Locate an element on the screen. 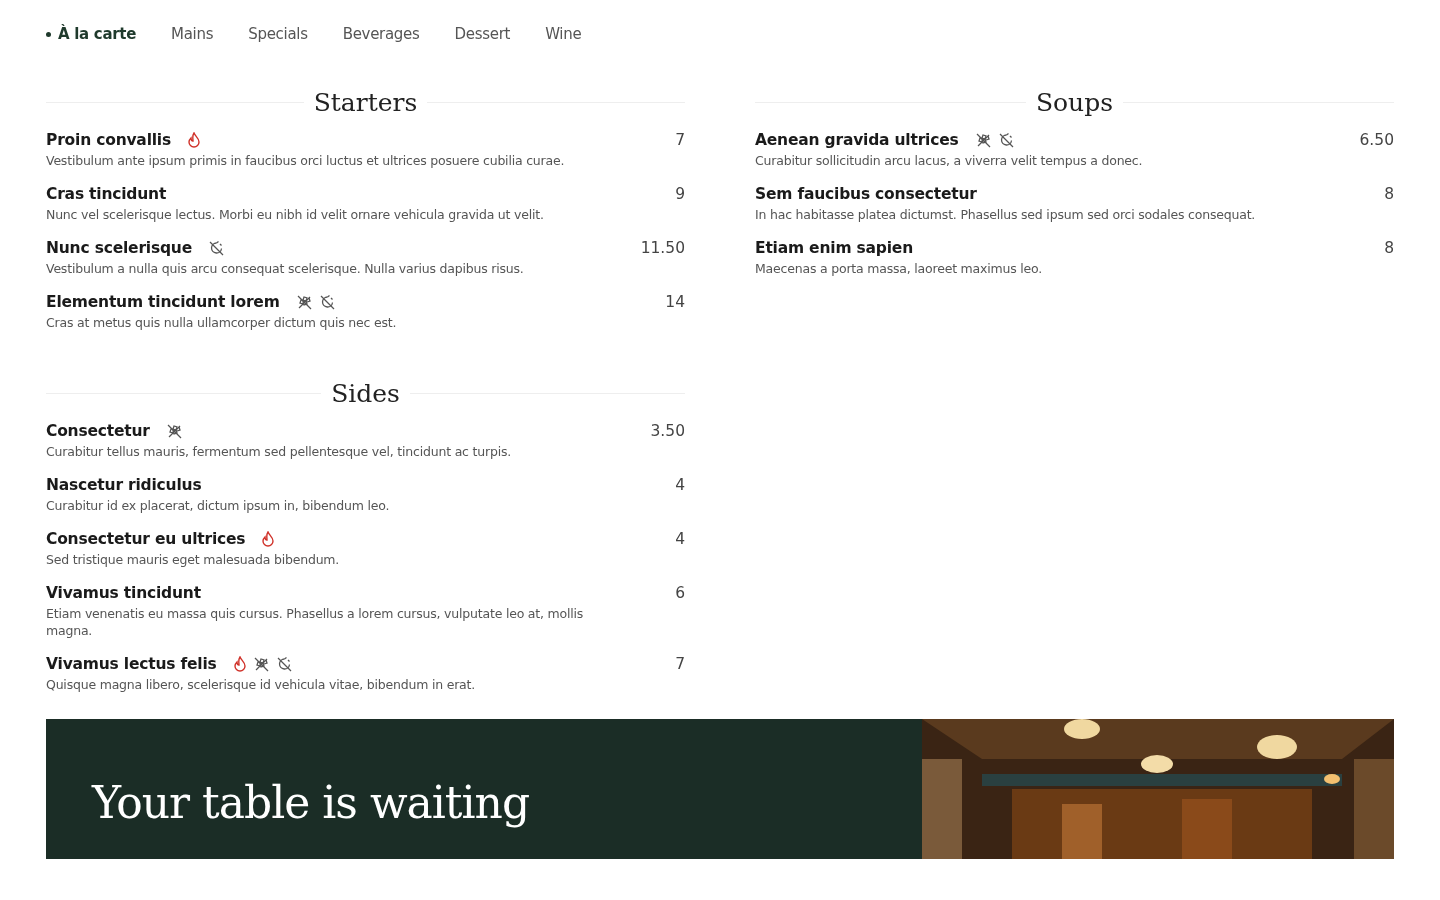 The width and height of the screenshot is (1440, 900). dish-name: Consectetur eu ultrices is located at coordinates (146, 539).